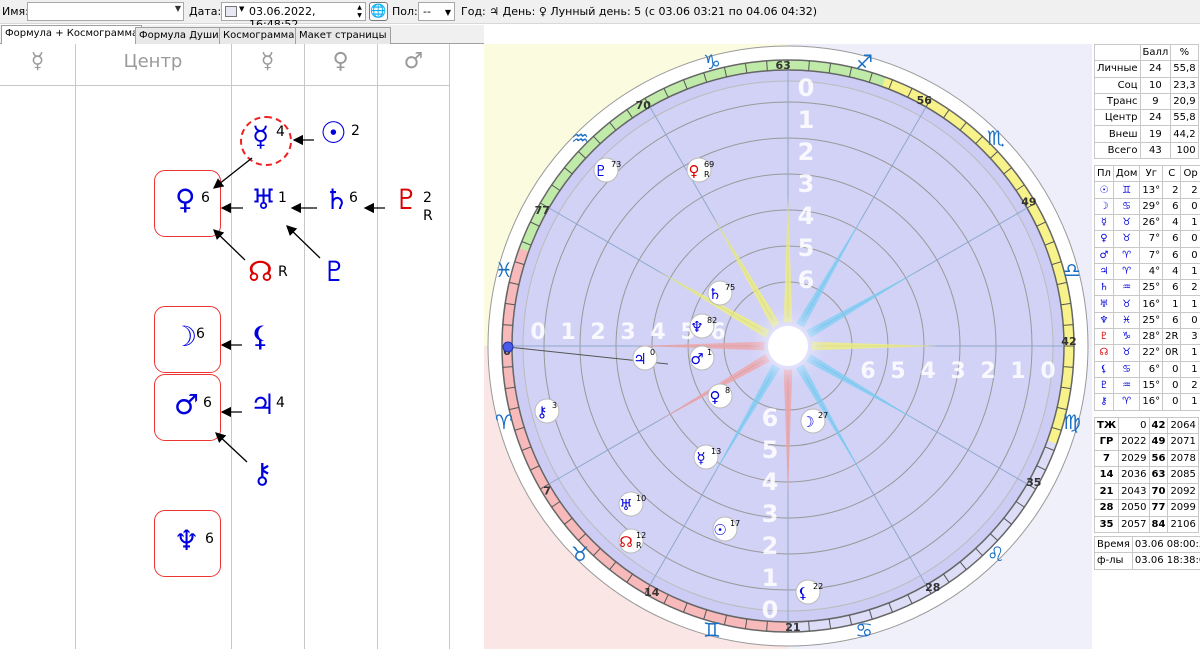 This screenshot has width=1200, height=652. Describe the element at coordinates (1104, 337) in the screenshot. I see `cell: ♇` at that location.